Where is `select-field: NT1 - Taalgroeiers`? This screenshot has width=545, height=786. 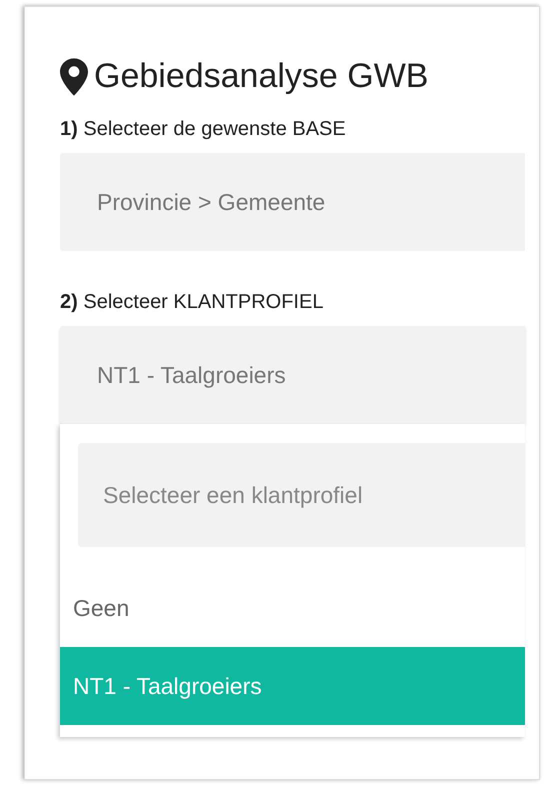 select-field: NT1 - Taalgroeiers is located at coordinates (292, 375).